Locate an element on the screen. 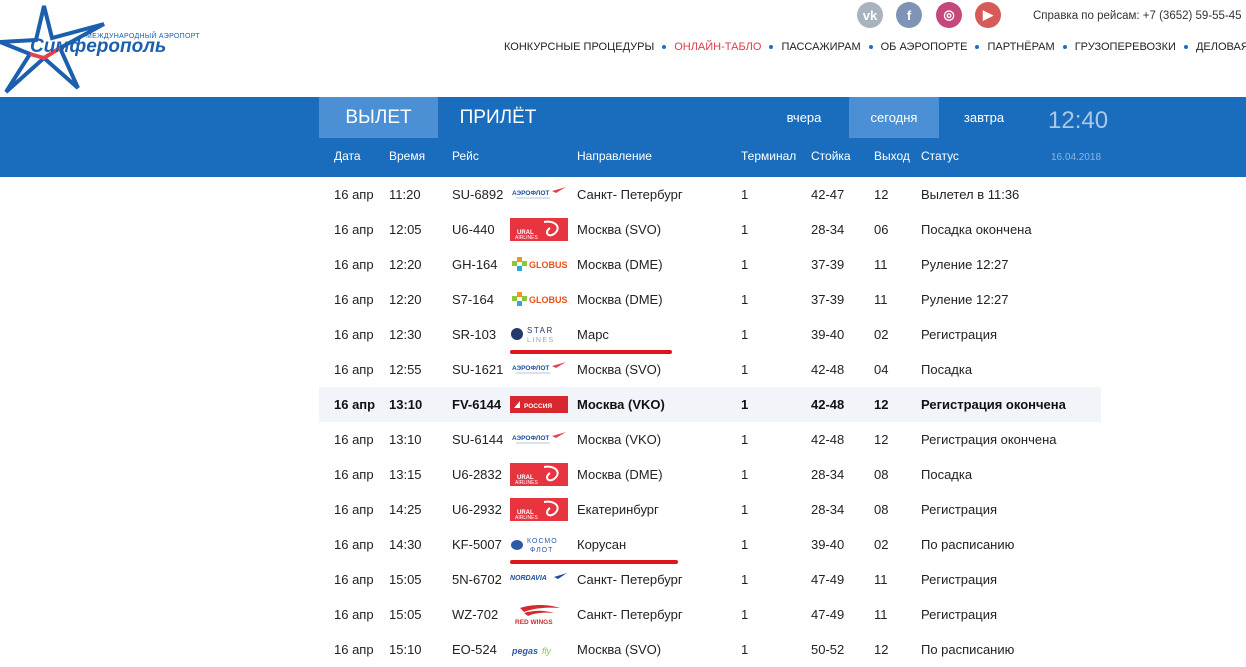 The height and width of the screenshot is (667, 1246). tab-arrivals: ПРИЛЁТ is located at coordinates (498, 117).